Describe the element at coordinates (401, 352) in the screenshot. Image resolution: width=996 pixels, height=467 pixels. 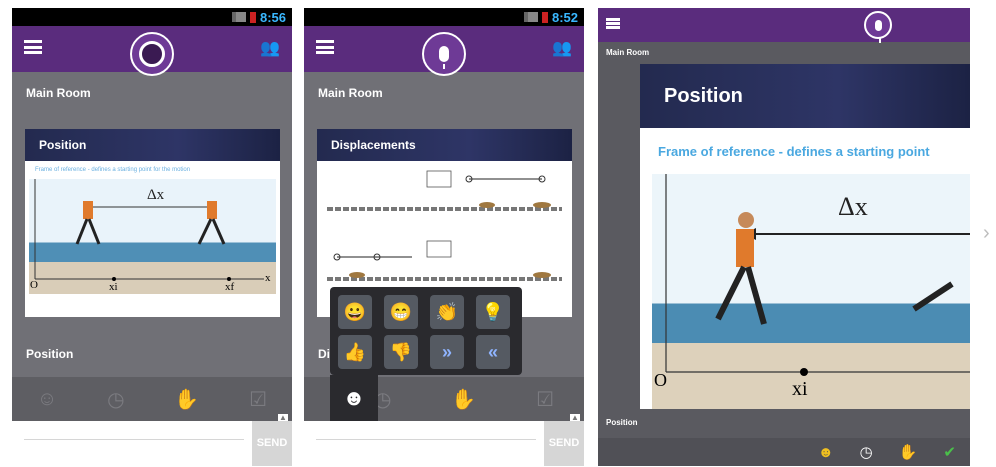
I see `emoji-thumbs-down: 👎` at that location.